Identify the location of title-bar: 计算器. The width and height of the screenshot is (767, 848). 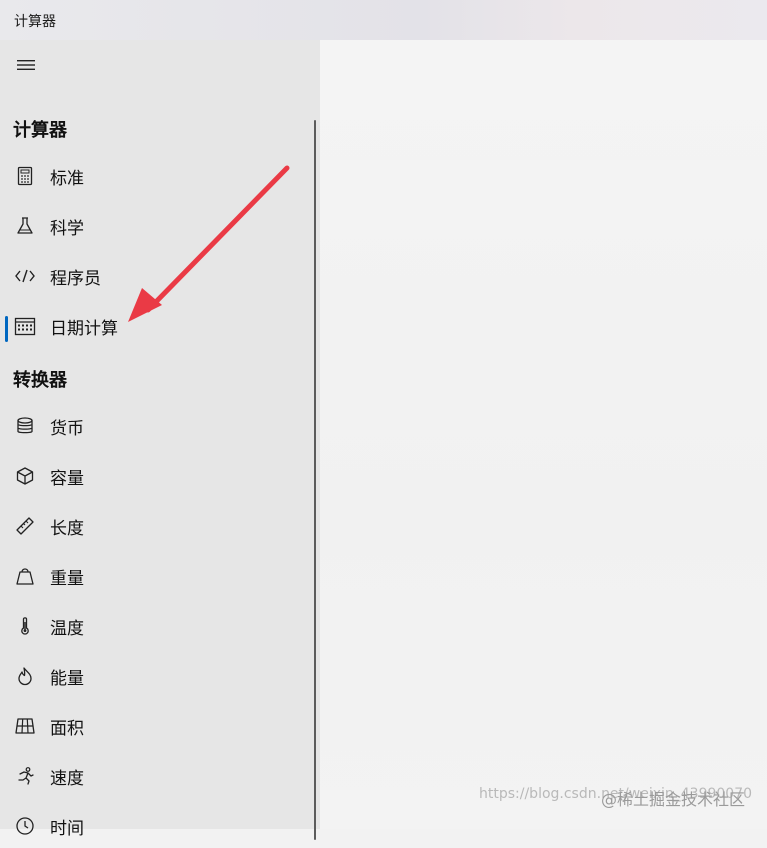
(383, 20).